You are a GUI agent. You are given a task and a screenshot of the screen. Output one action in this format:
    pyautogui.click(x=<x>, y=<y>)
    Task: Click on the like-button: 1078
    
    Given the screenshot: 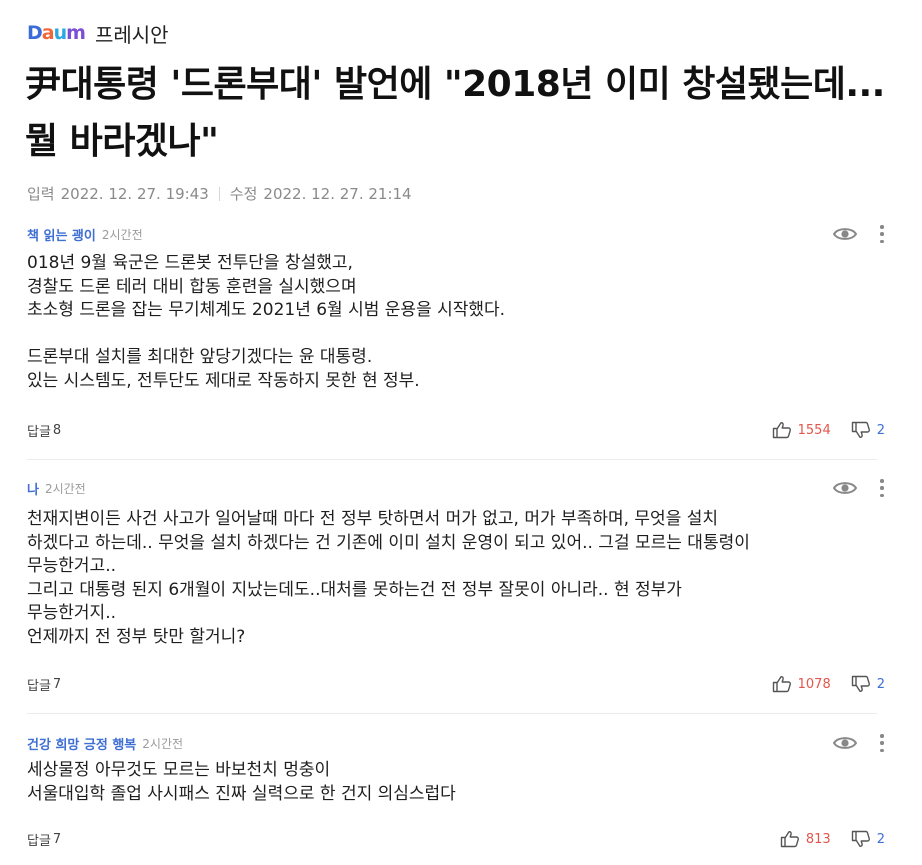 What is the action you would take?
    pyautogui.click(x=801, y=684)
    